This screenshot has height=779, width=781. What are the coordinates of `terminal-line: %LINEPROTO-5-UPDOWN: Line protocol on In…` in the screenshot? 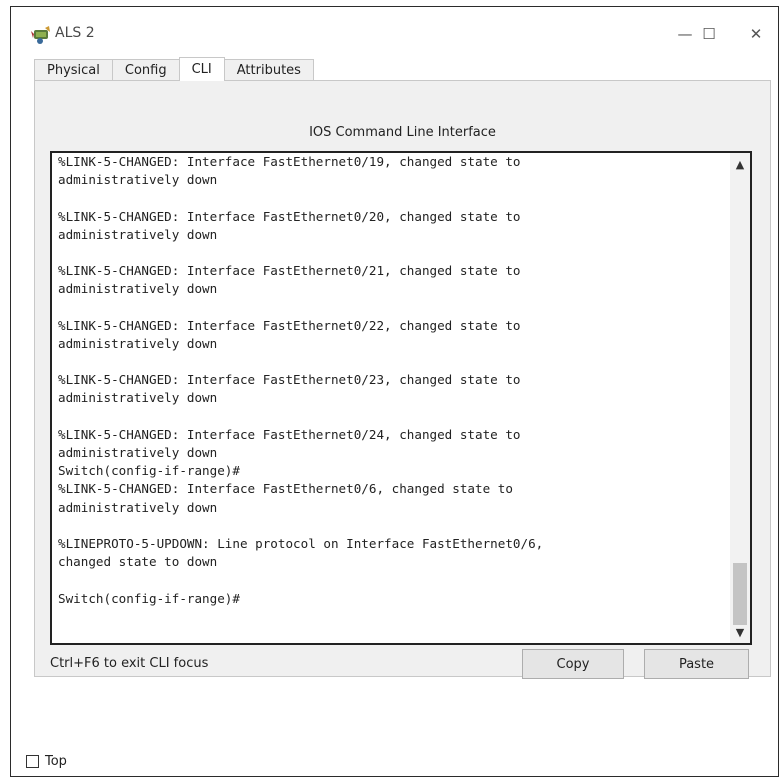 It's located at (301, 543).